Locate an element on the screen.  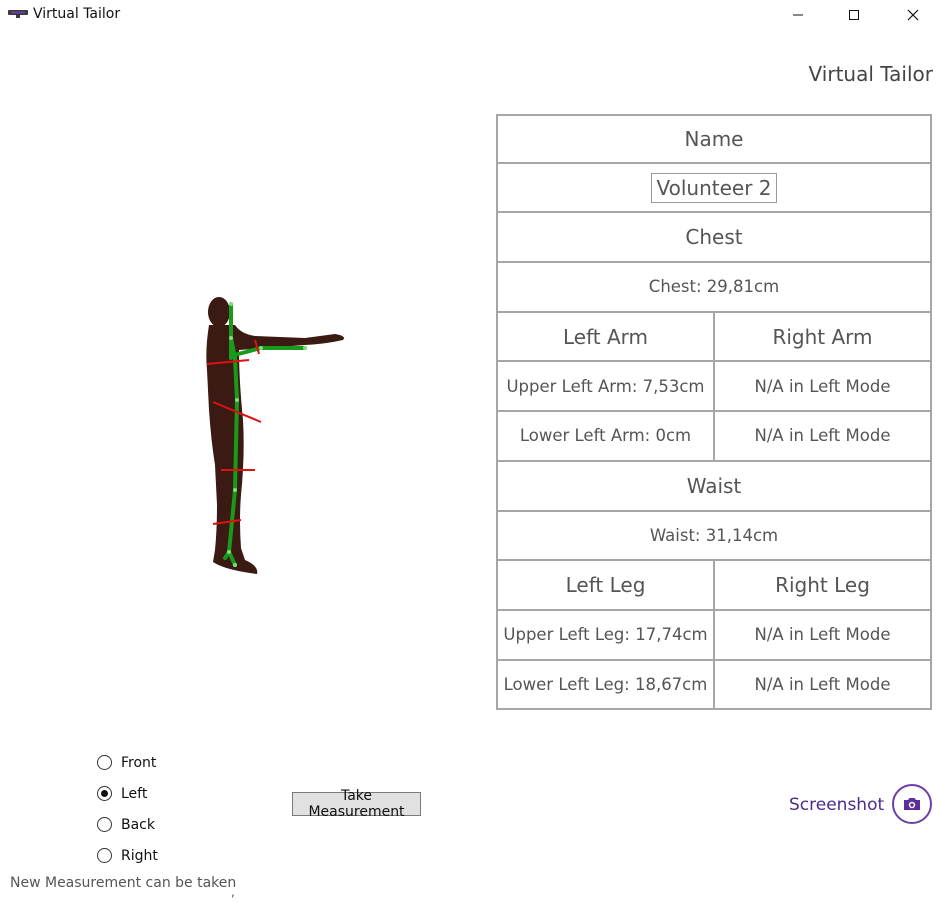
table-row: Left Arm Right Arm is located at coordinates (714, 337).